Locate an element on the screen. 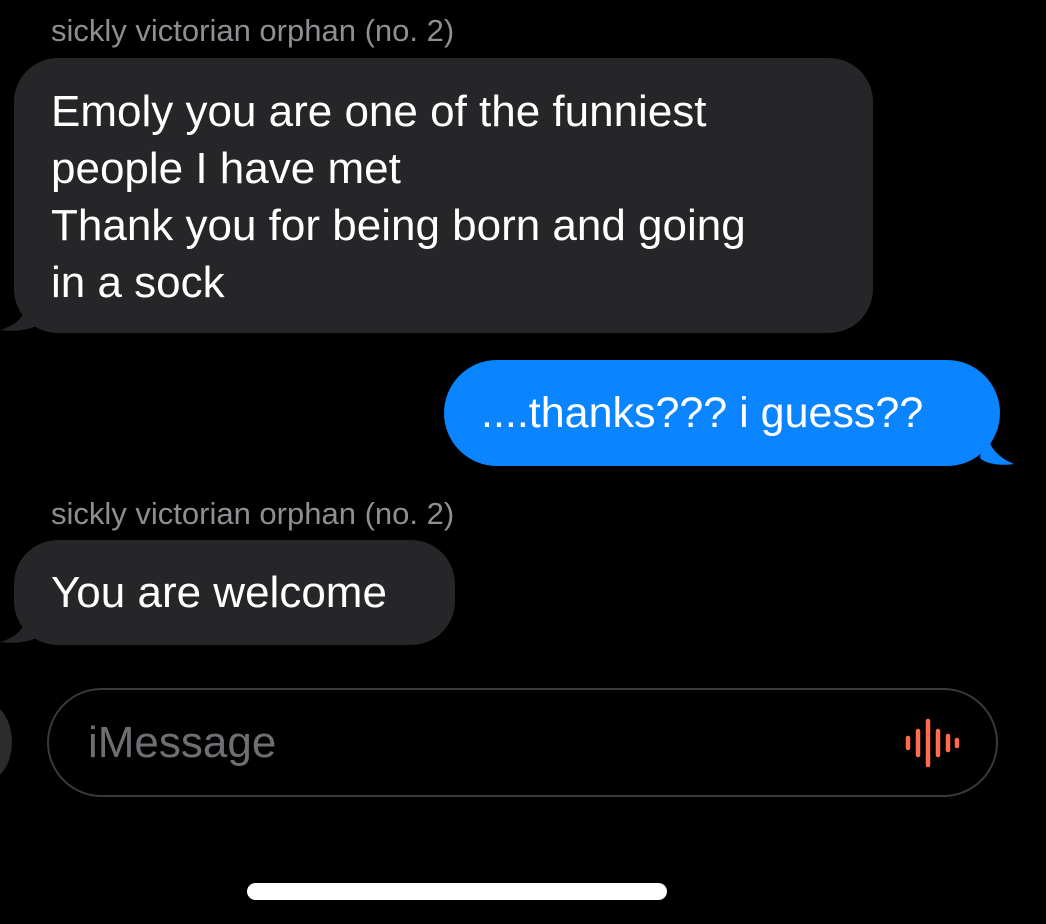  message-text-line: in a sock is located at coordinates (138, 282).